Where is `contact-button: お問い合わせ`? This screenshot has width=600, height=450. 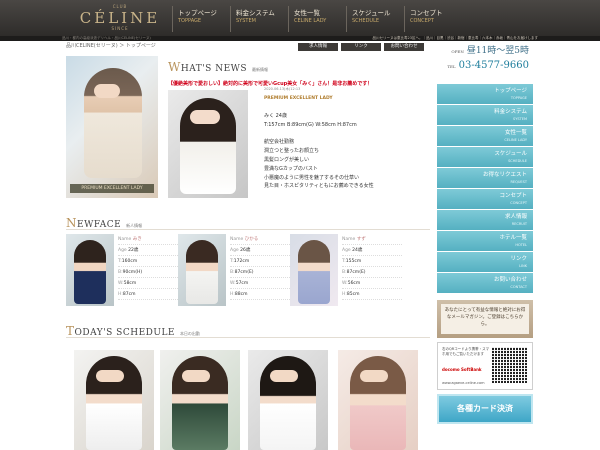 contact-button: お問い合わせ is located at coordinates (404, 47).